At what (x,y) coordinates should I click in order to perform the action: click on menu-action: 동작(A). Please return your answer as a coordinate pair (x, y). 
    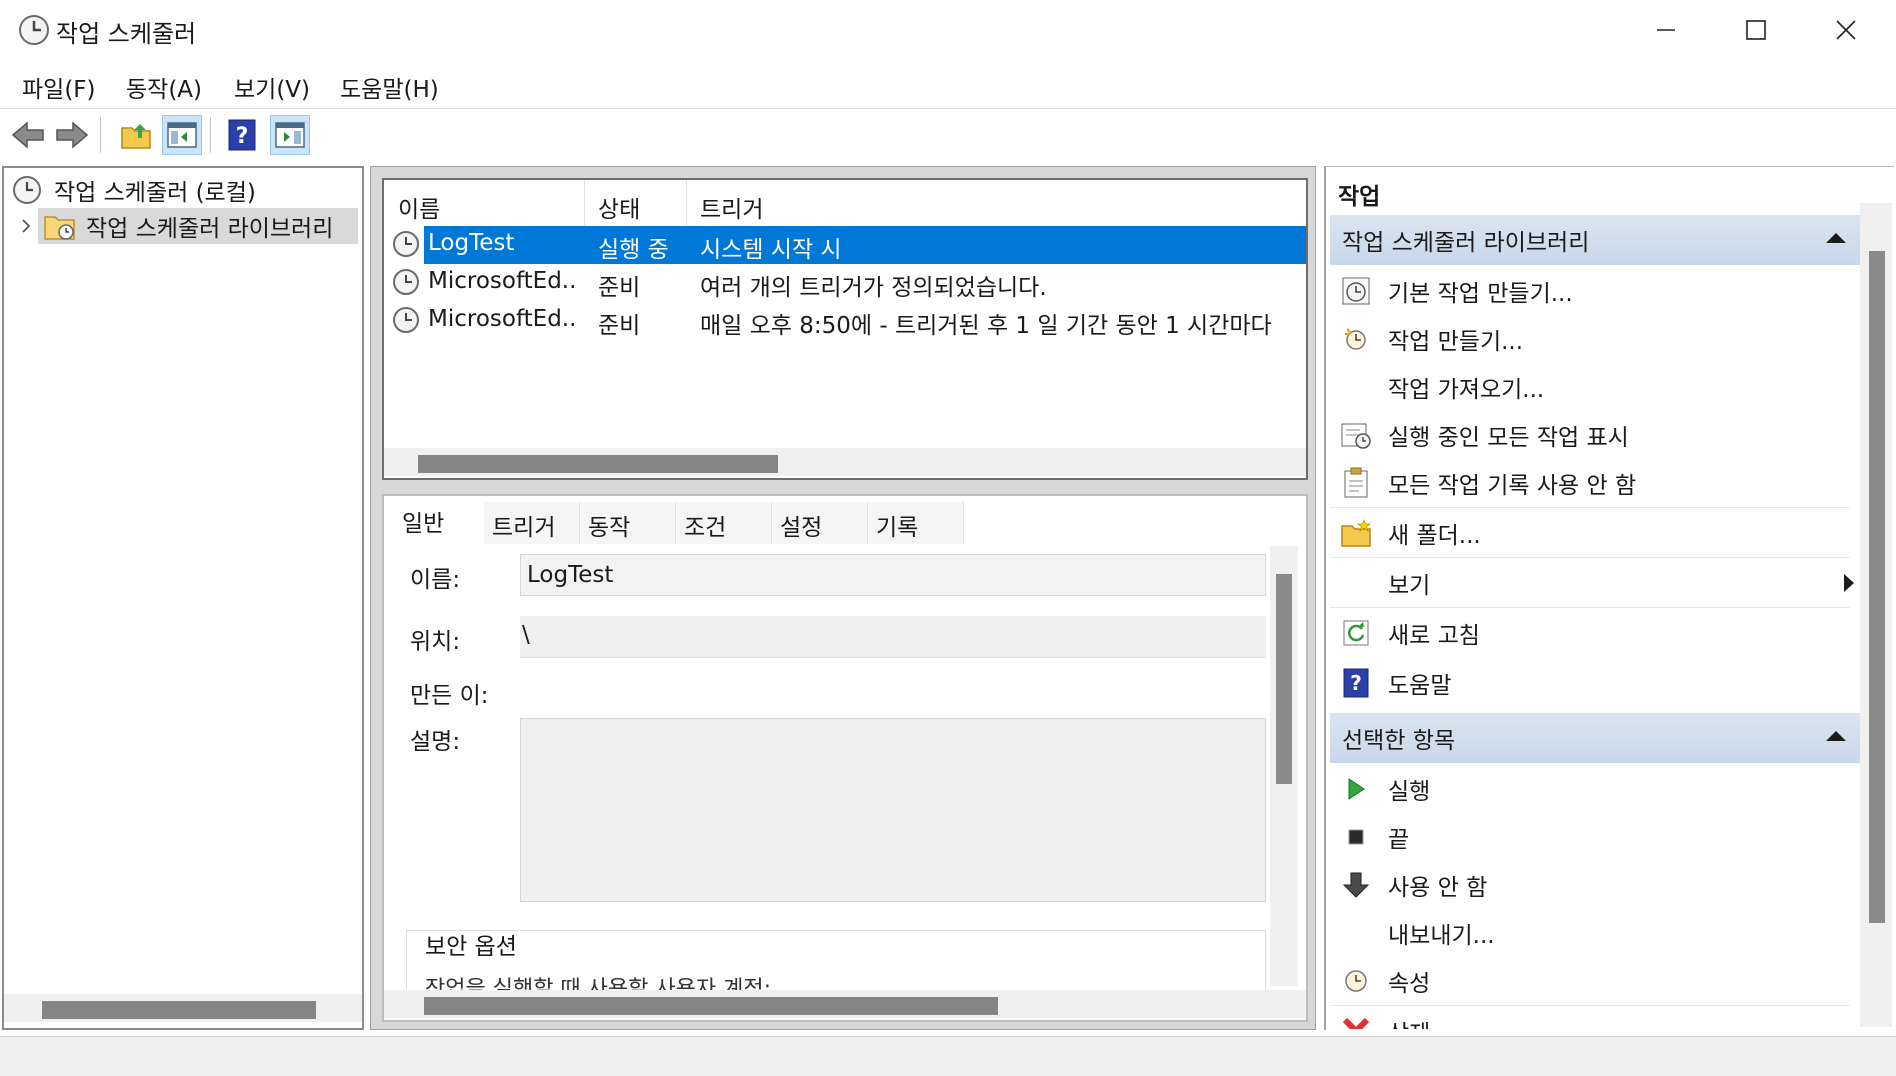
    Looking at the image, I should click on (164, 87).